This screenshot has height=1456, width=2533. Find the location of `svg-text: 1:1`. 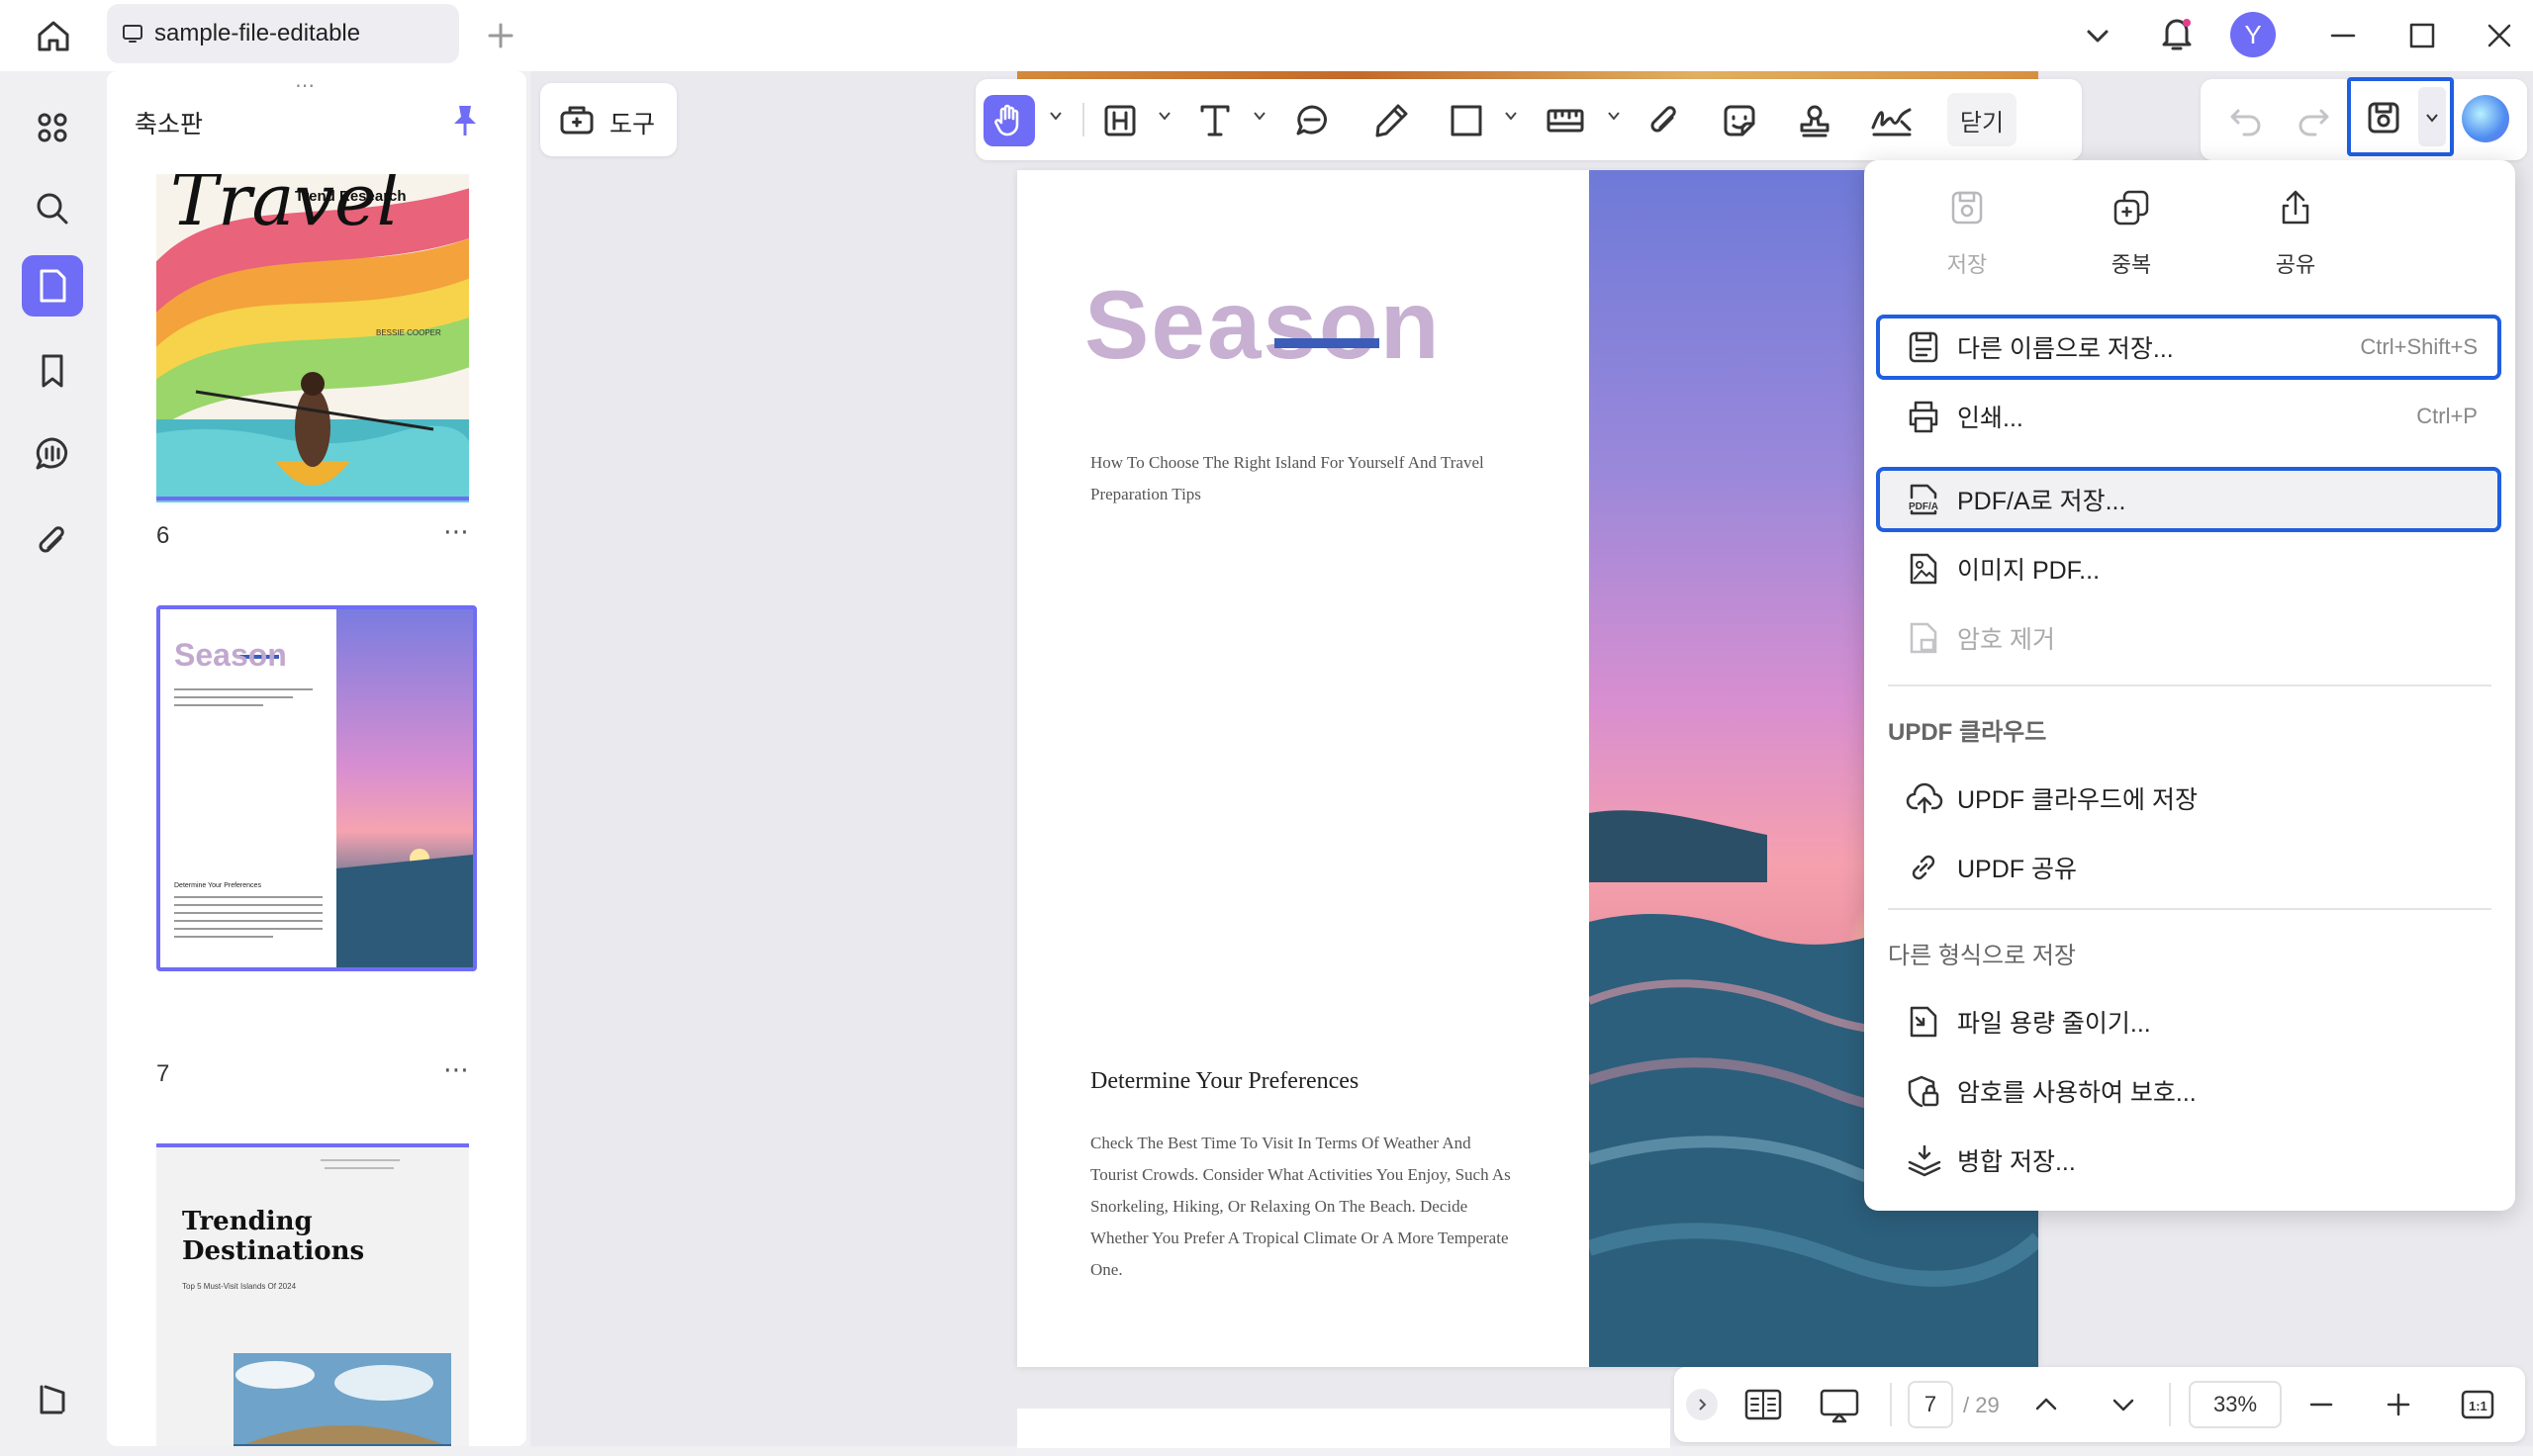

svg-text: 1:1 is located at coordinates (2478, 1406).